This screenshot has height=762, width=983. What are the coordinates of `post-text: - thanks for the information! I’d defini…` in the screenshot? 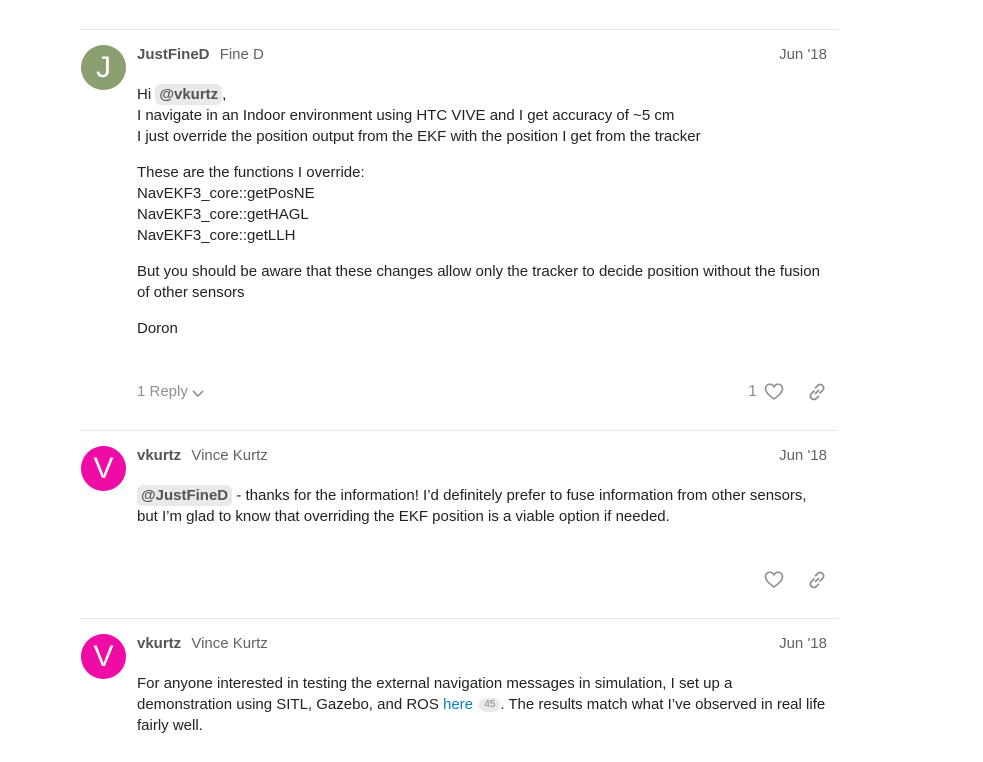 It's located at (472, 506).